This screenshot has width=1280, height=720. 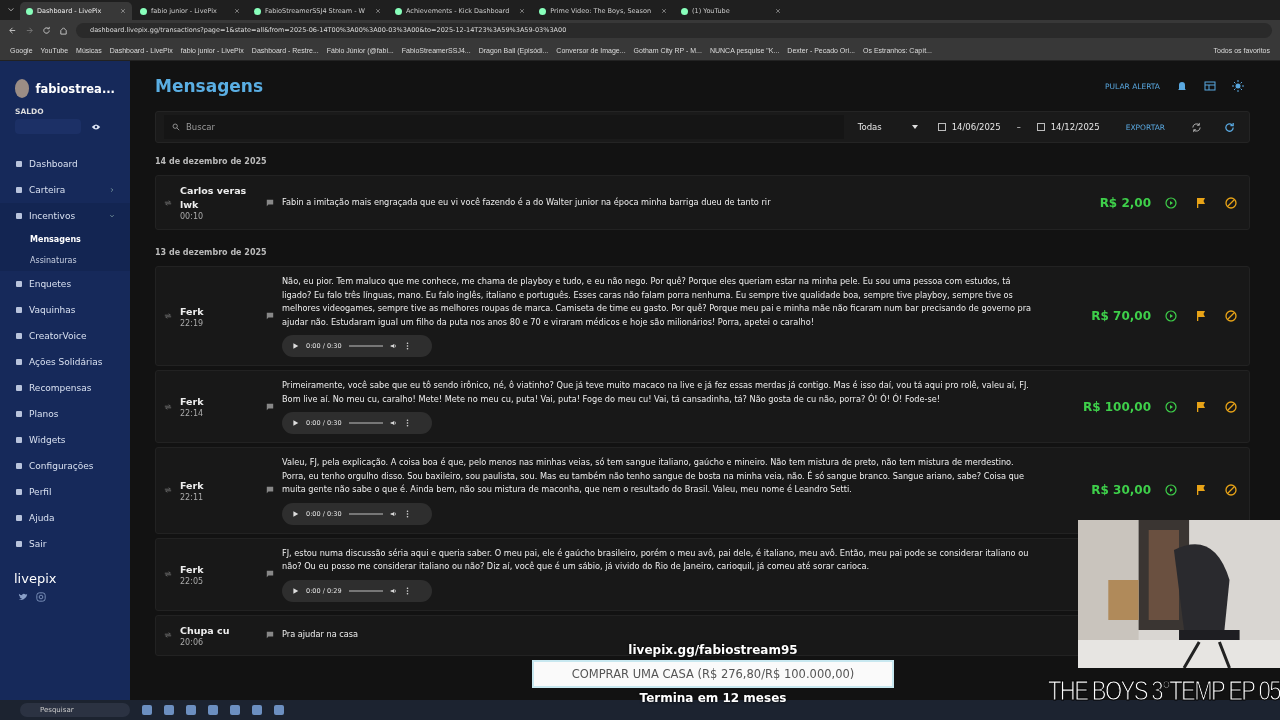 What do you see at coordinates (1210, 86) in the screenshot?
I see `layout-icon` at bounding box center [1210, 86].